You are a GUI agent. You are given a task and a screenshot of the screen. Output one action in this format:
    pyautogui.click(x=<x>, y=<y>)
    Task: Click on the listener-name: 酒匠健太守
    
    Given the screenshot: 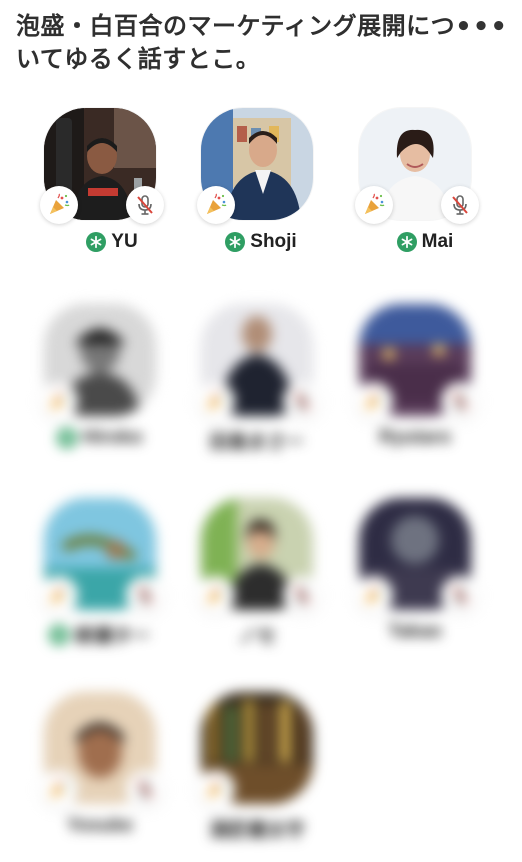 What is the action you would take?
    pyautogui.click(x=257, y=830)
    